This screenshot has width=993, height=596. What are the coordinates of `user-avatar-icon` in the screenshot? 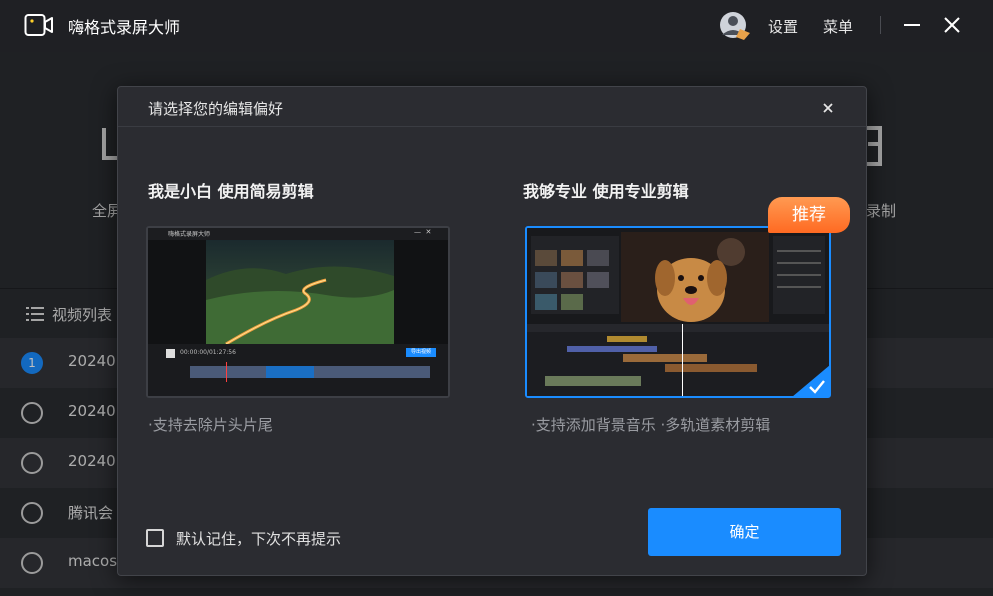 It's located at (735, 26).